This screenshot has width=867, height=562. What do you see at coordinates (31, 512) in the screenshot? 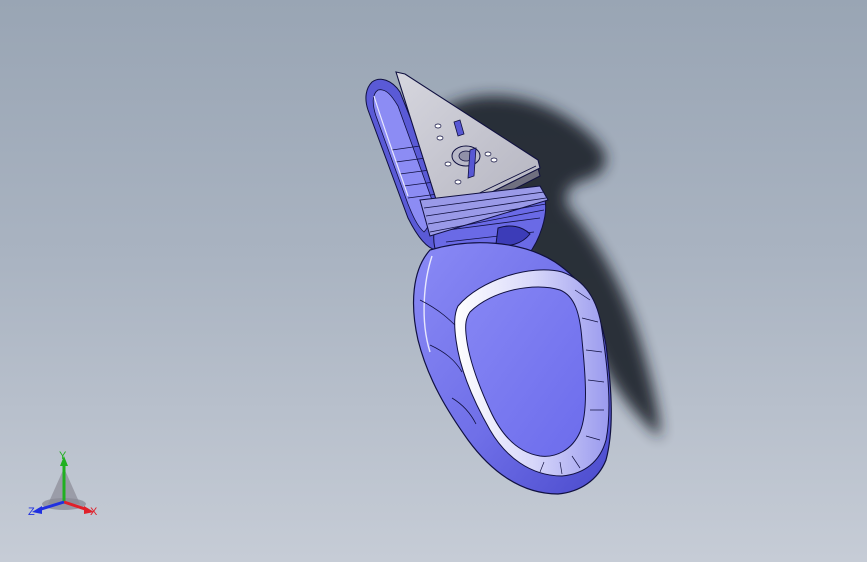
I see `z-axis-label: Z` at bounding box center [31, 512].